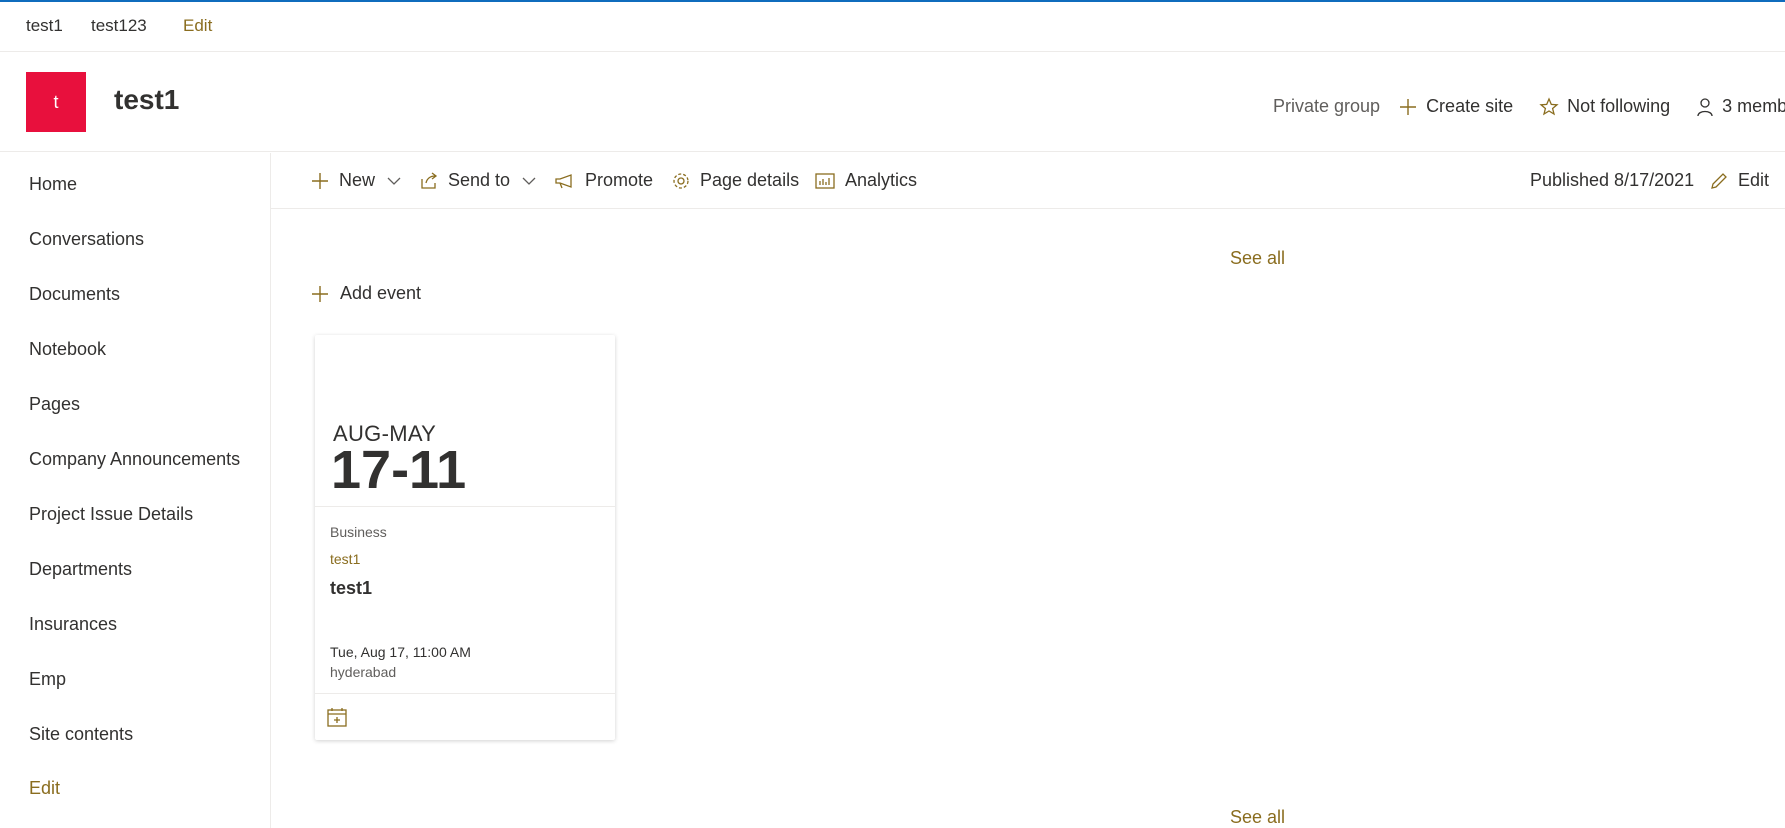 The image size is (1785, 828). What do you see at coordinates (429, 180) in the screenshot?
I see `share-icon` at bounding box center [429, 180].